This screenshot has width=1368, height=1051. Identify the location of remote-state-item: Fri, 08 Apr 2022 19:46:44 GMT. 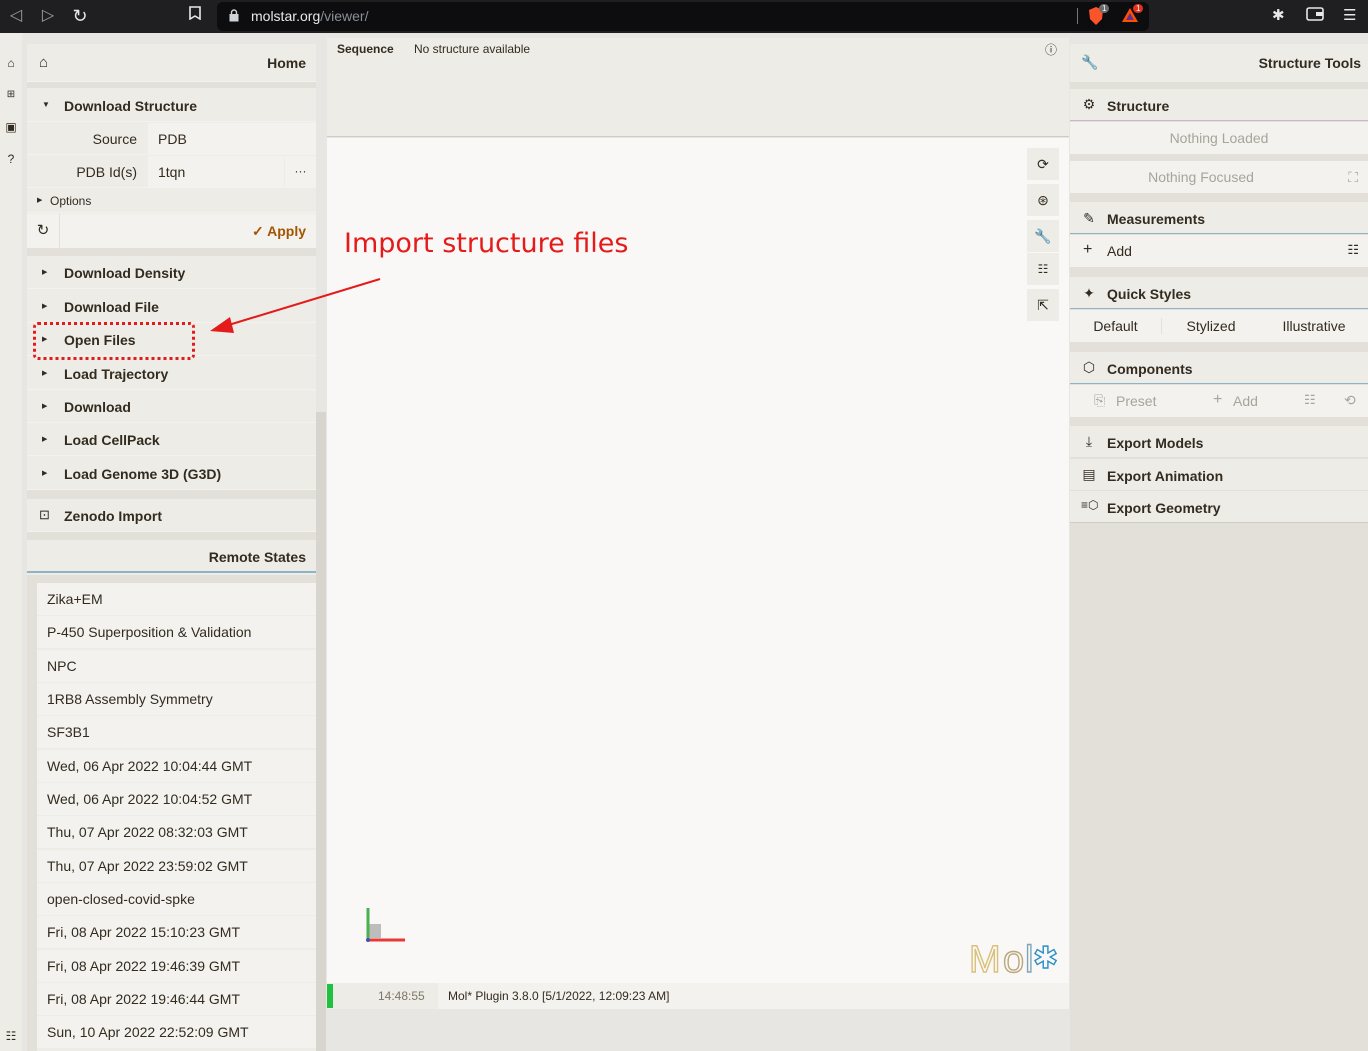
(176, 999).